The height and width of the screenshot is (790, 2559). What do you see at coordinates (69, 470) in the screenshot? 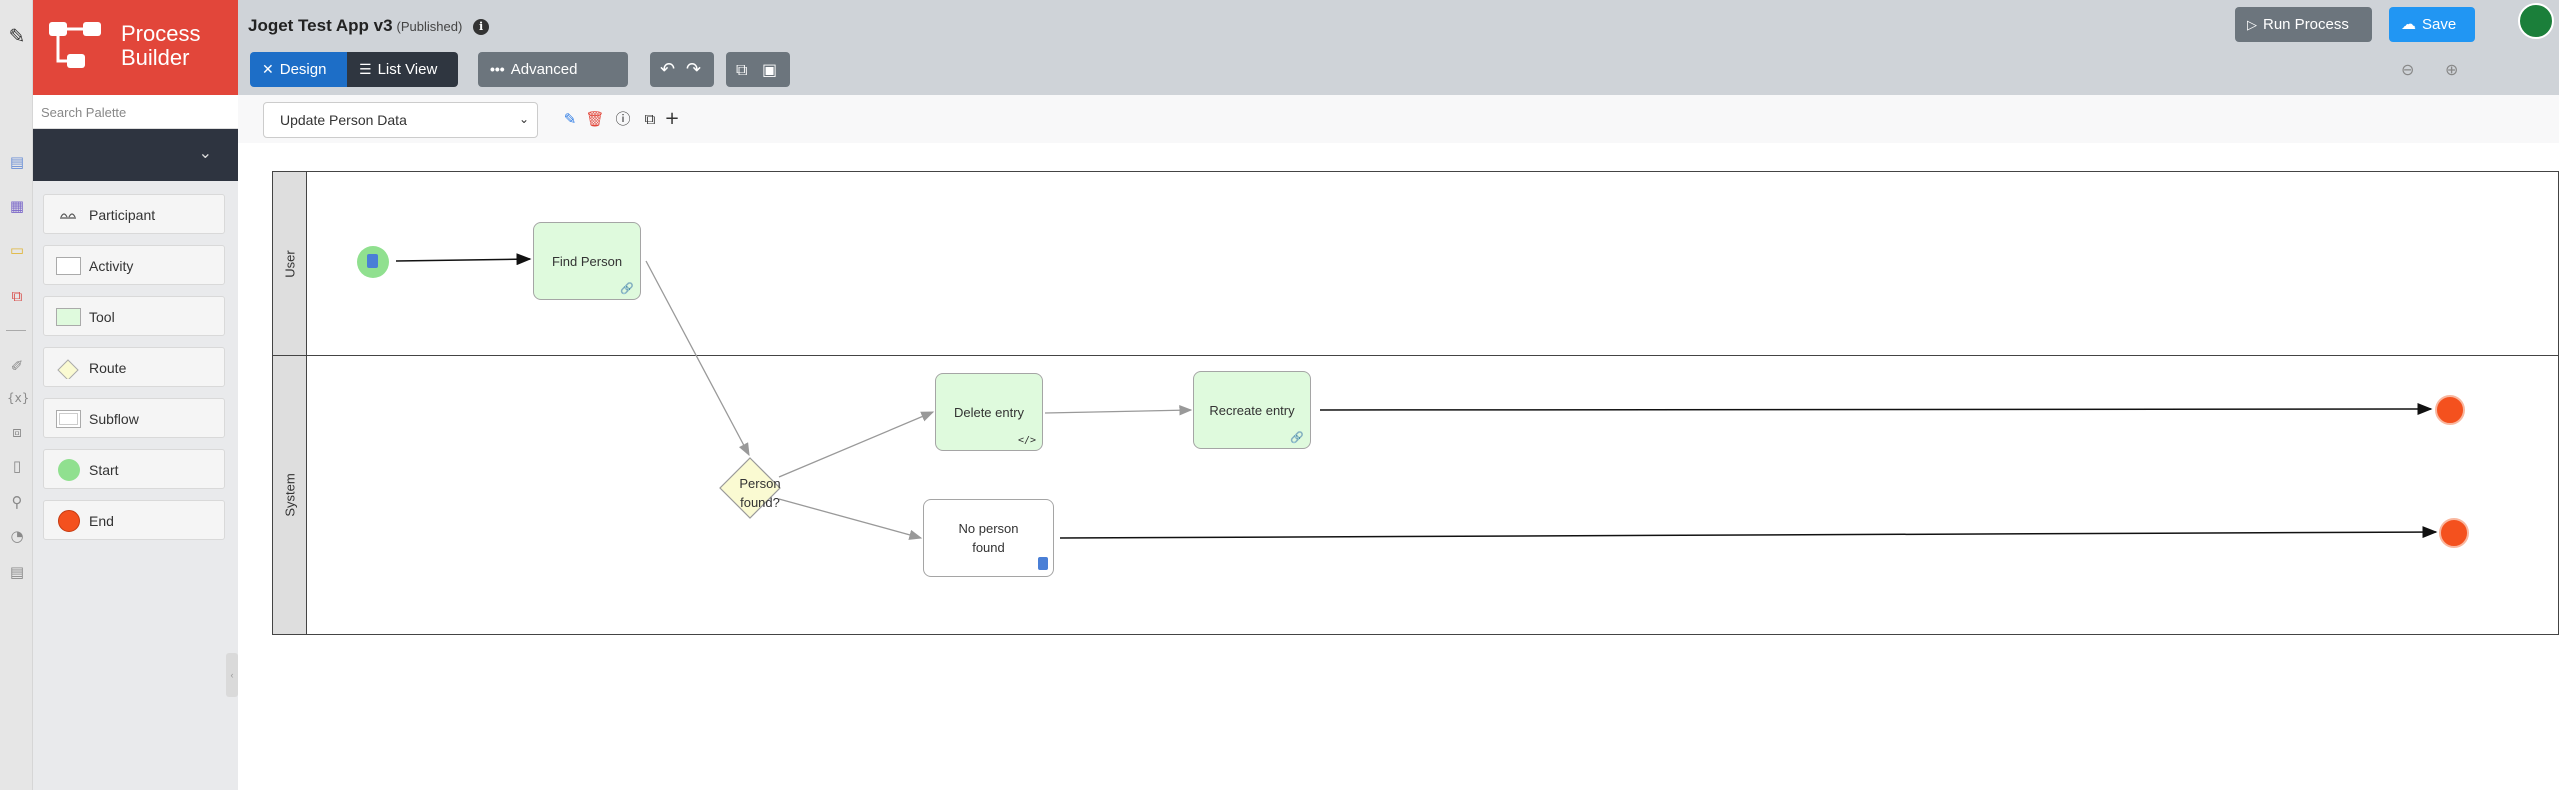
I see `start-icon` at bounding box center [69, 470].